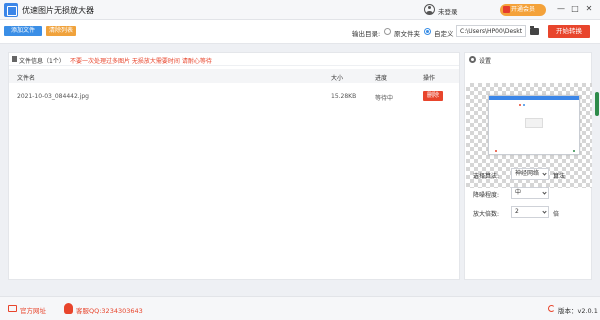 The image size is (600, 320). Describe the element at coordinates (486, 176) in the screenshot. I see `algorithm-label: 选择算法:` at that location.